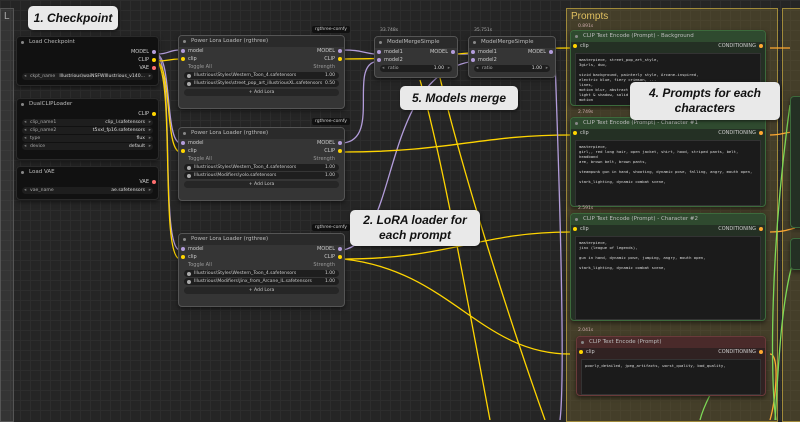 The height and width of the screenshot is (422, 800). I want to click on node-title: CLIP Text Encode (Prompt), so click(671, 342).